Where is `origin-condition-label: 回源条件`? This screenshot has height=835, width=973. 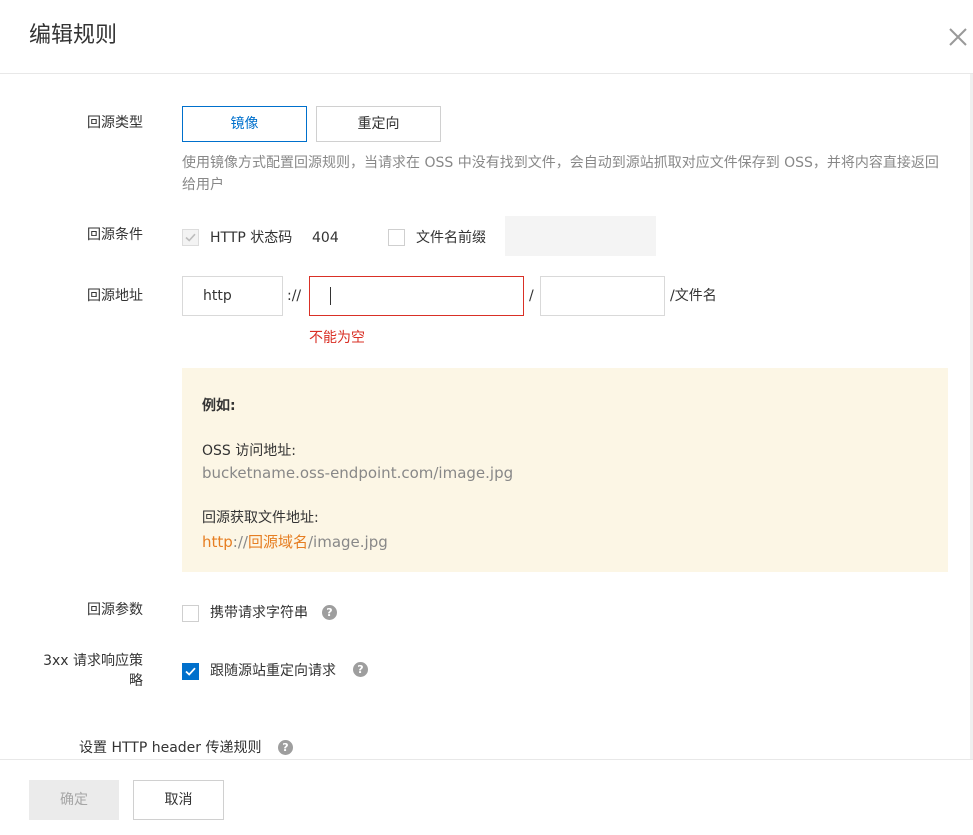
origin-condition-label: 回源条件 is located at coordinates (115, 235).